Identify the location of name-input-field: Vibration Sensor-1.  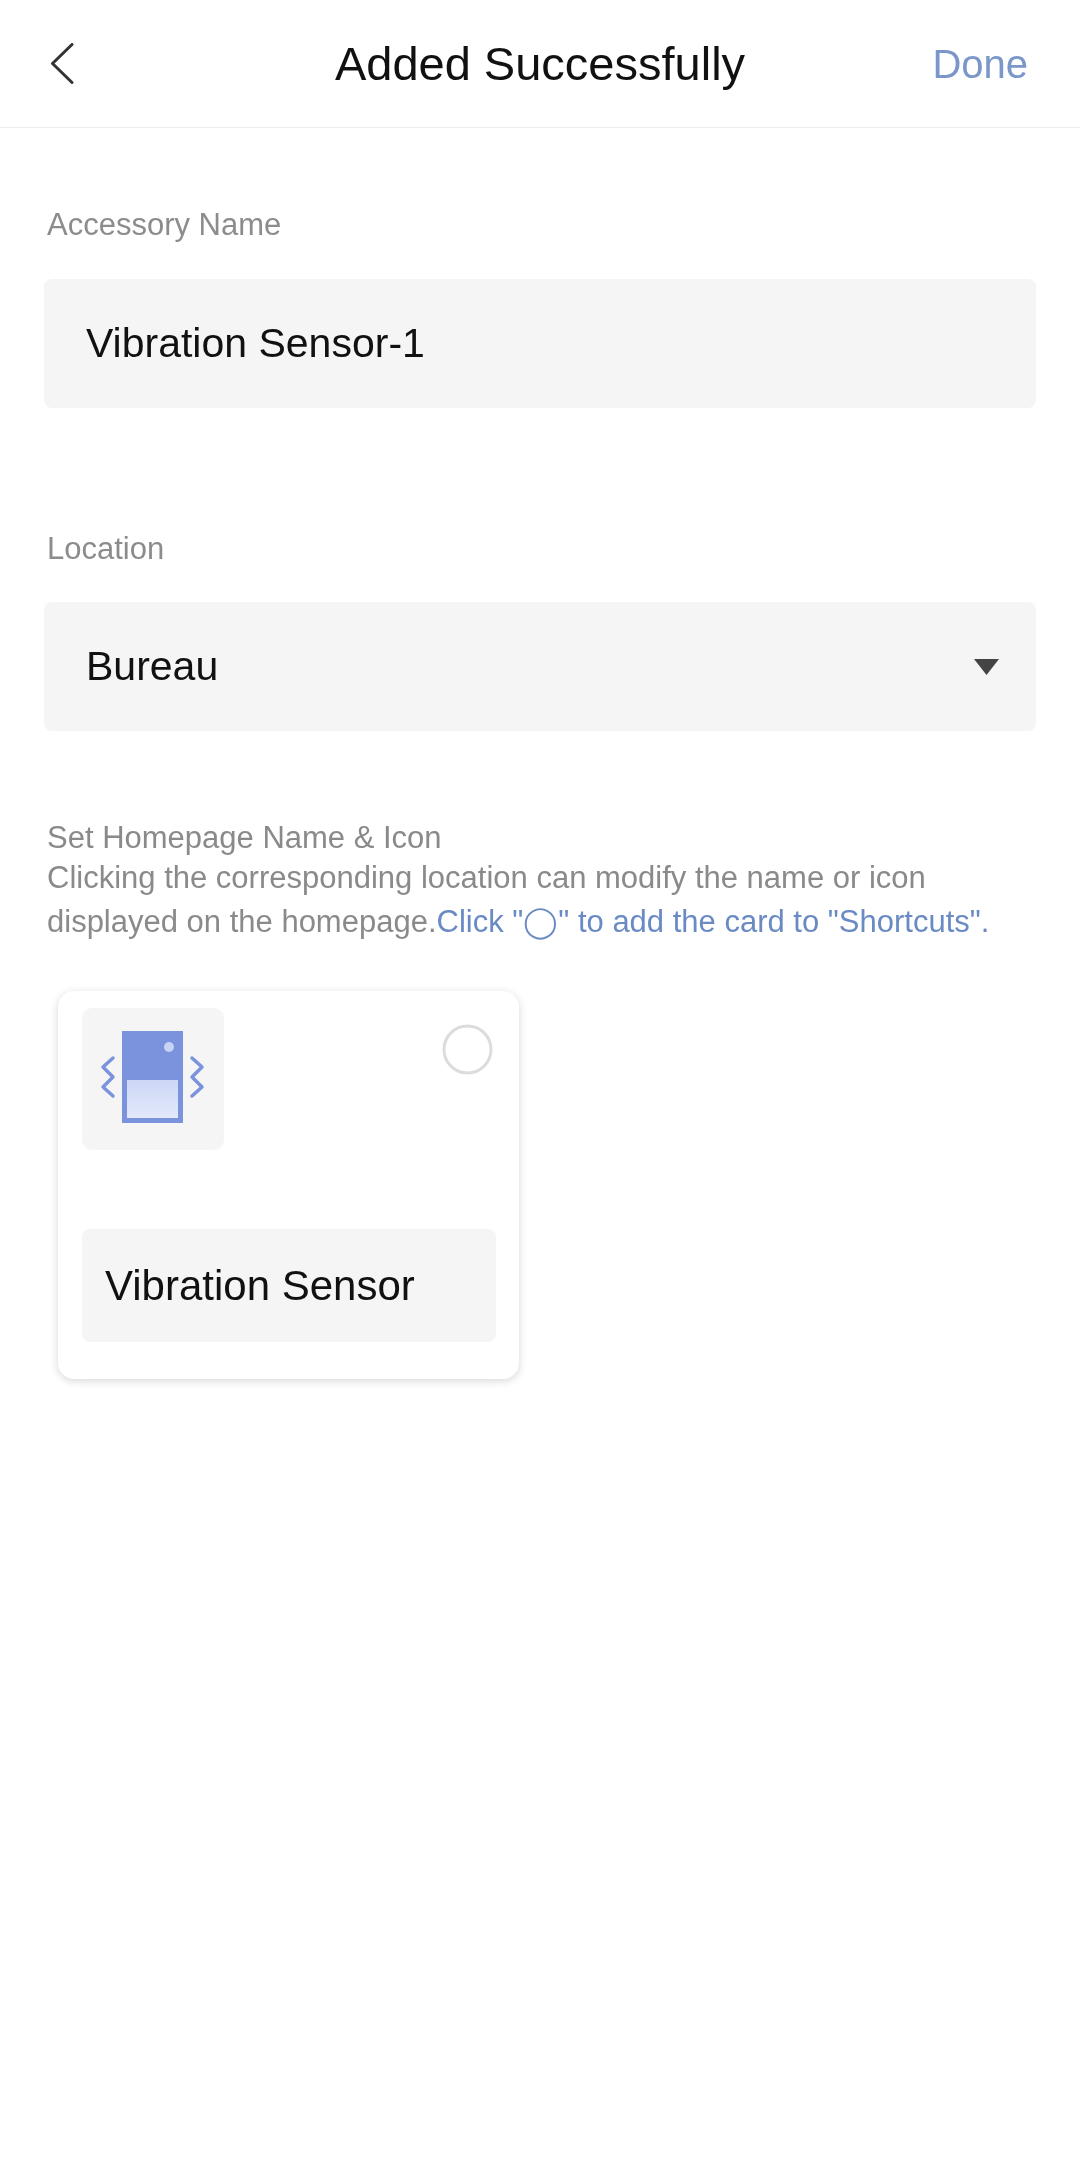
(540, 343).